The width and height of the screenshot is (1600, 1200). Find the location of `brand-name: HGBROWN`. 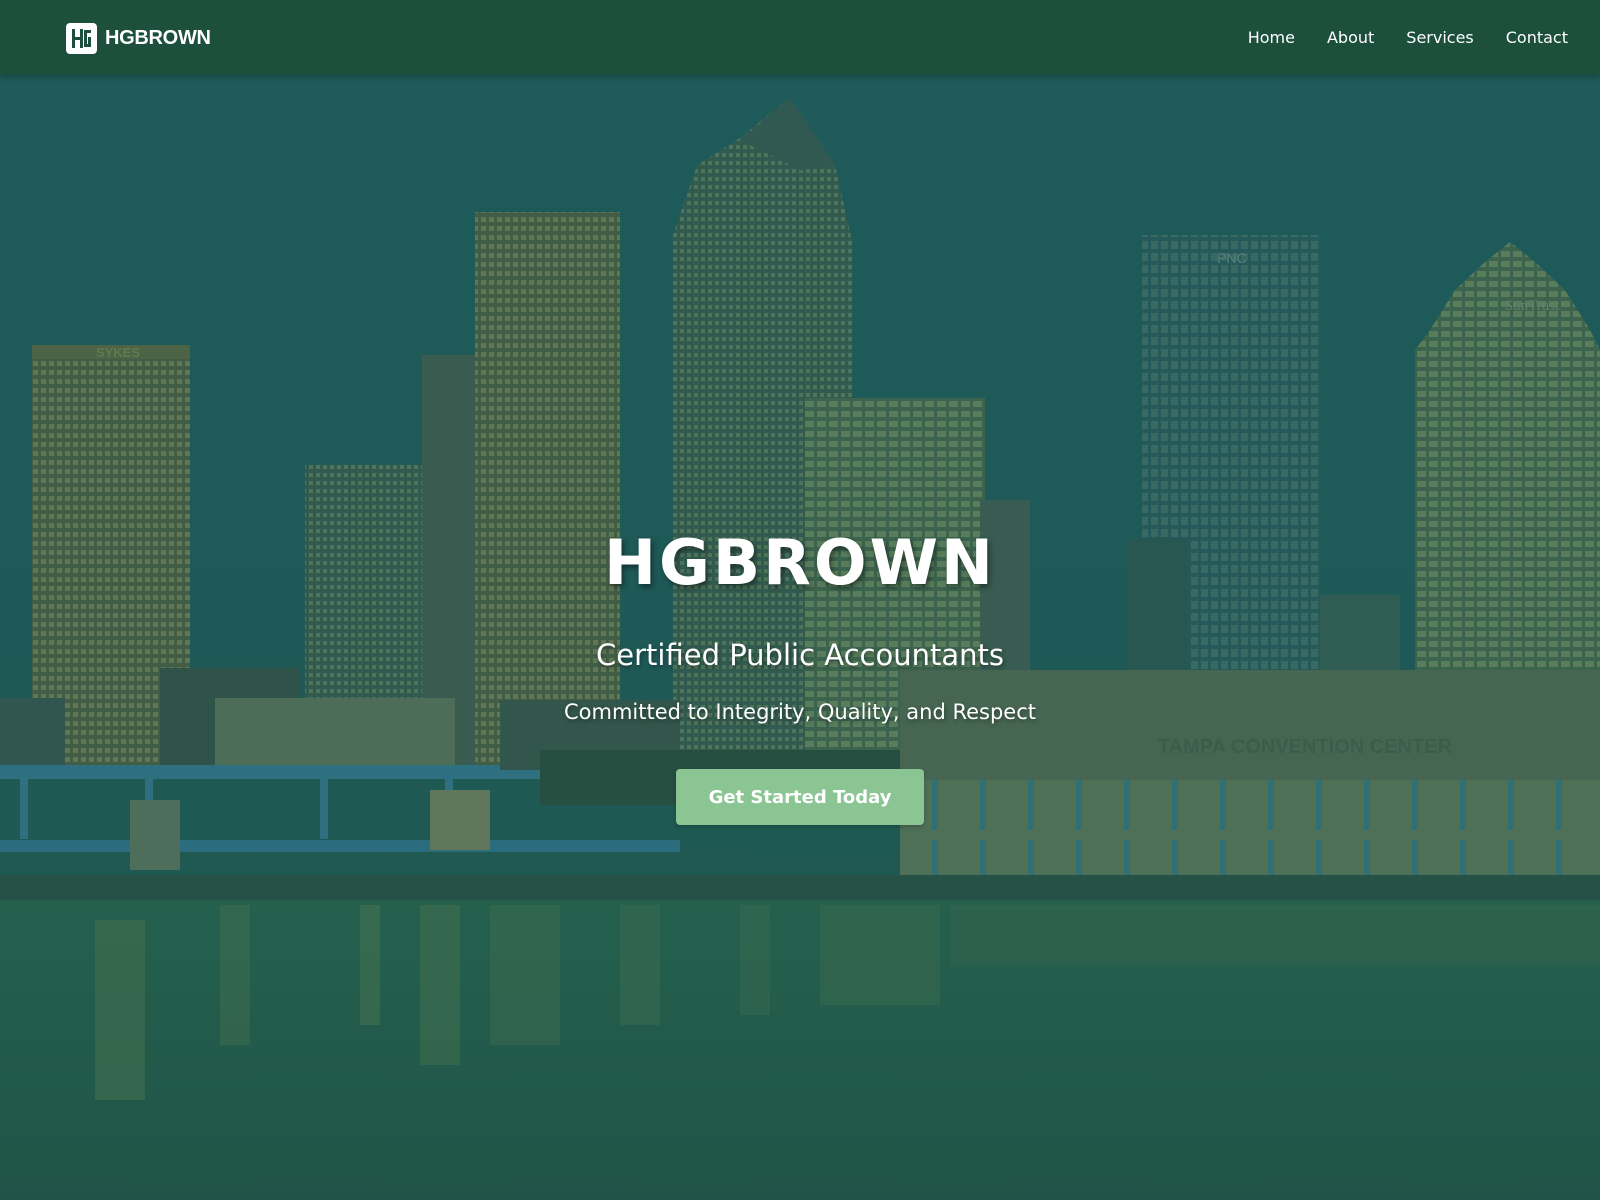

brand-name: HGBROWN is located at coordinates (158, 37).